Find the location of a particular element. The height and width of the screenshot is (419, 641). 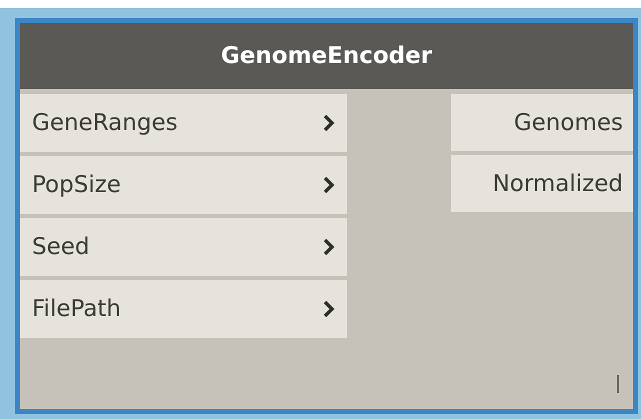

input-port: PopSize is located at coordinates (183, 185).